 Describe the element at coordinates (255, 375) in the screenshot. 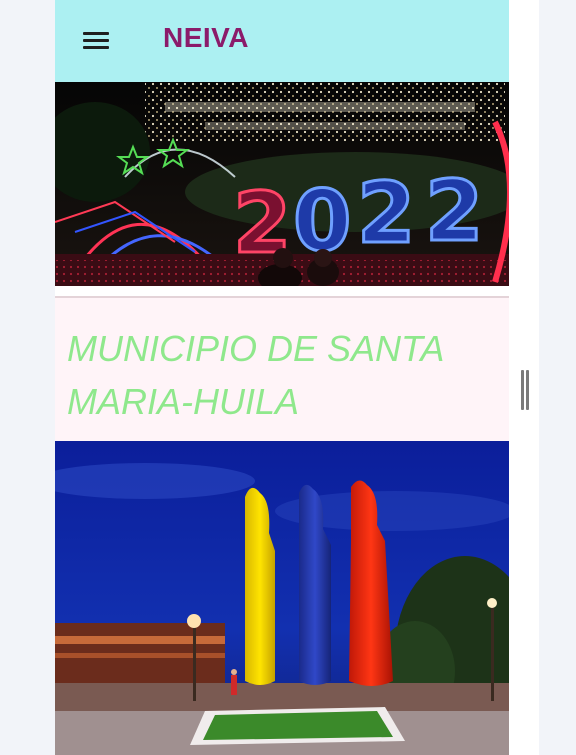

I see `section-title: MUNICIPIO DE SANTA MARIA-HUILA` at that location.